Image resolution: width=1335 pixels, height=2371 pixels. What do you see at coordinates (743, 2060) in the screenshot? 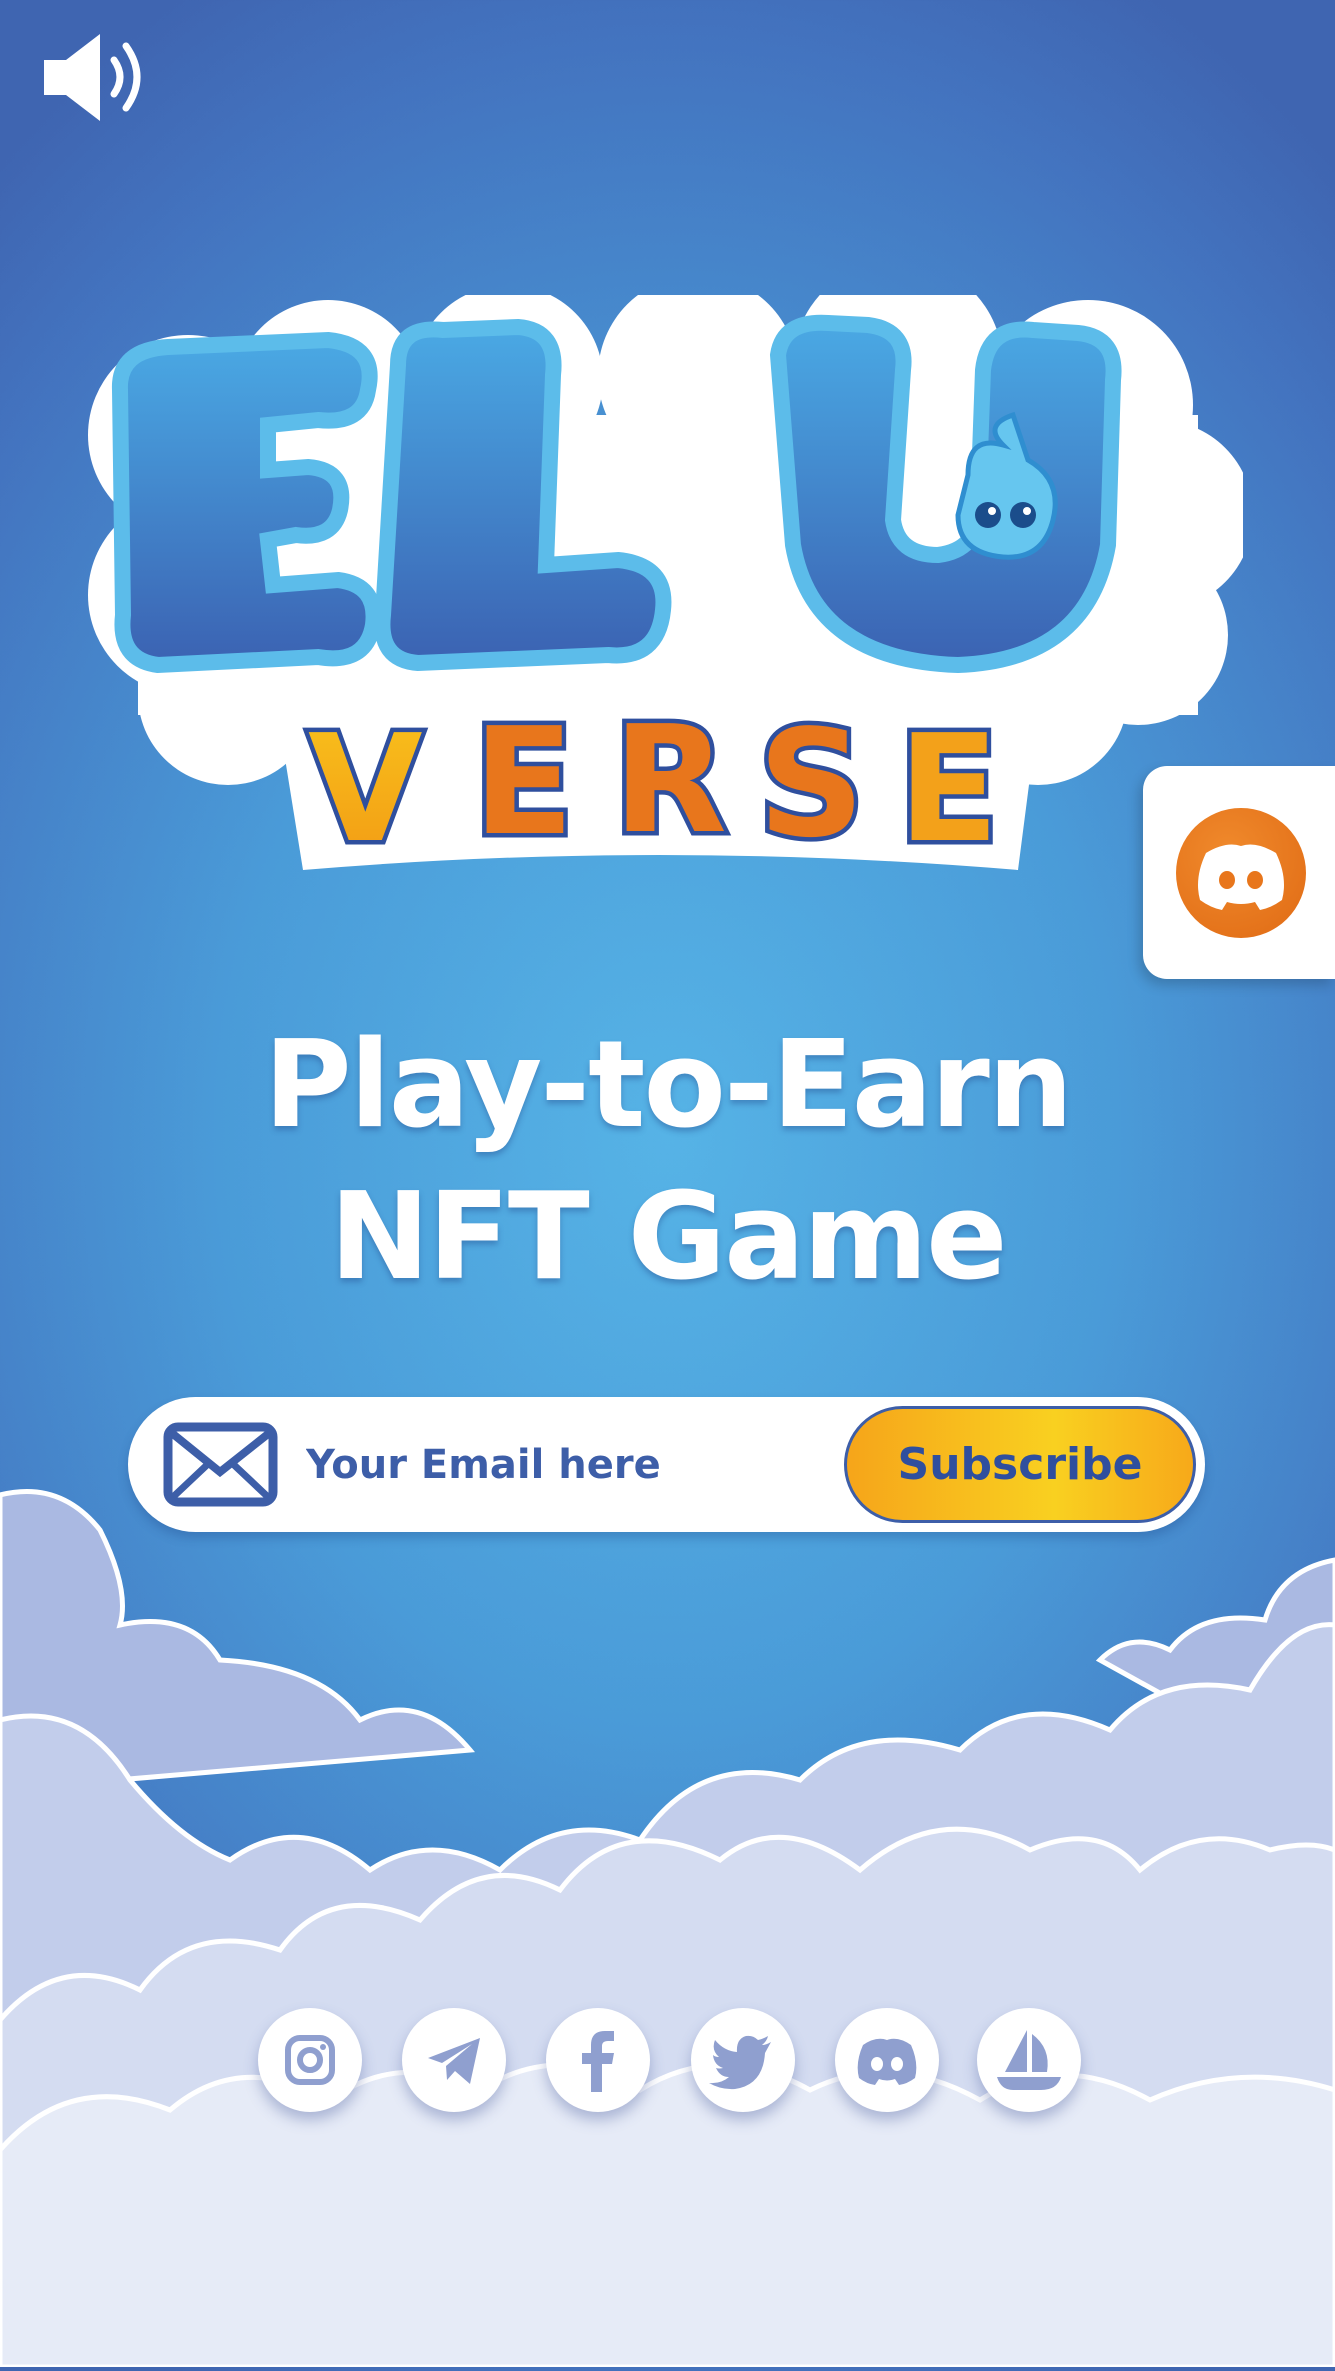
I see `twitter-icon` at bounding box center [743, 2060].